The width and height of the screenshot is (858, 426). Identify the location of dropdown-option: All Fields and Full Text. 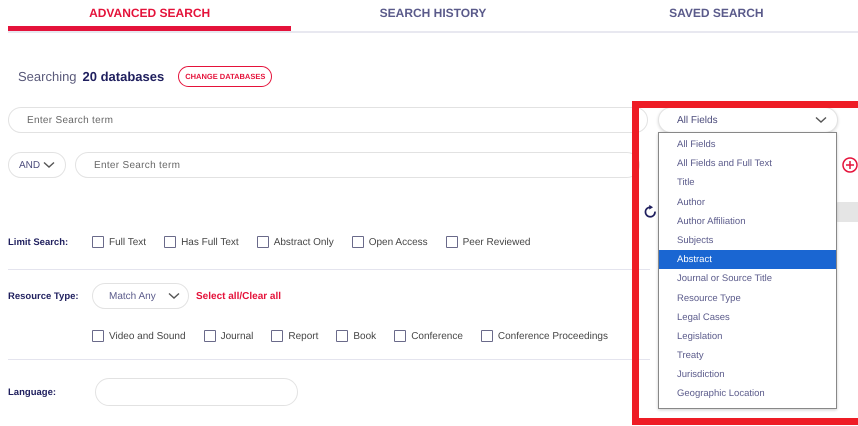
(747, 164).